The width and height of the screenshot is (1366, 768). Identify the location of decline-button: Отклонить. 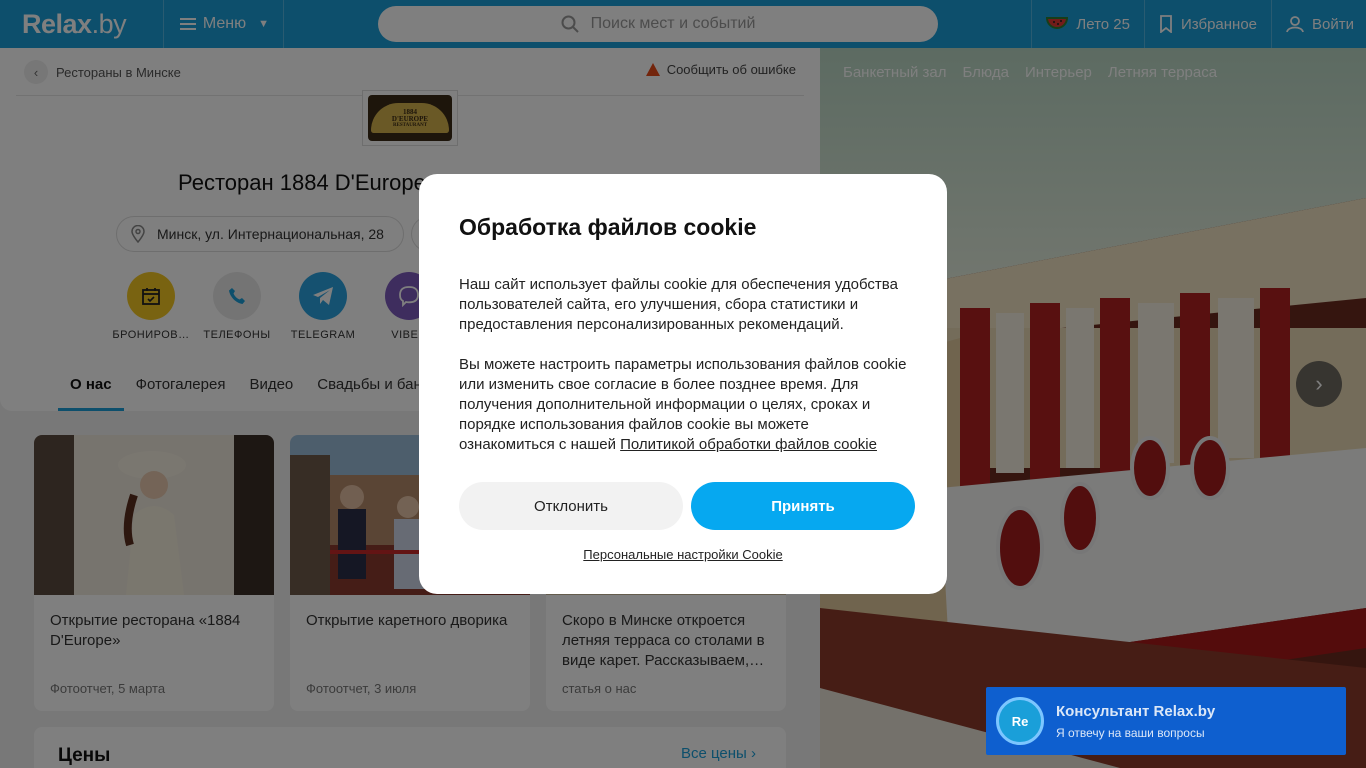
(571, 506).